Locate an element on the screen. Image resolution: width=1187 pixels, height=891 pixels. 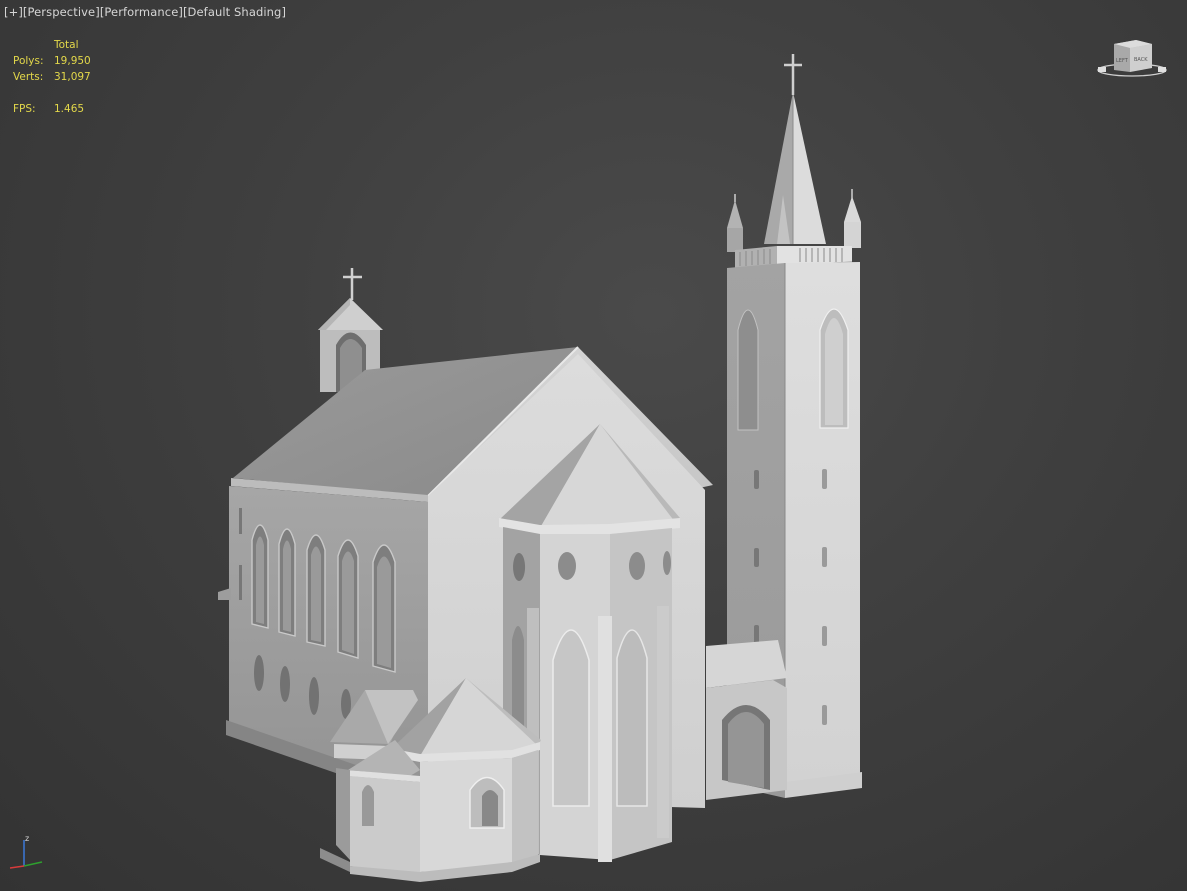
tower-cross is located at coordinates (793, 74).